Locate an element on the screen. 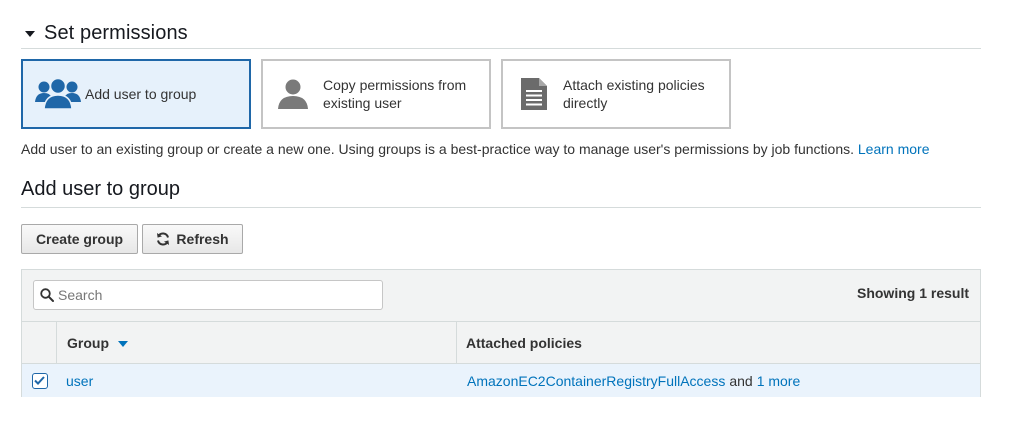 Image resolution: width=1024 pixels, height=423 pixels. option-label: Copy permissions from existing user is located at coordinates (395, 94).